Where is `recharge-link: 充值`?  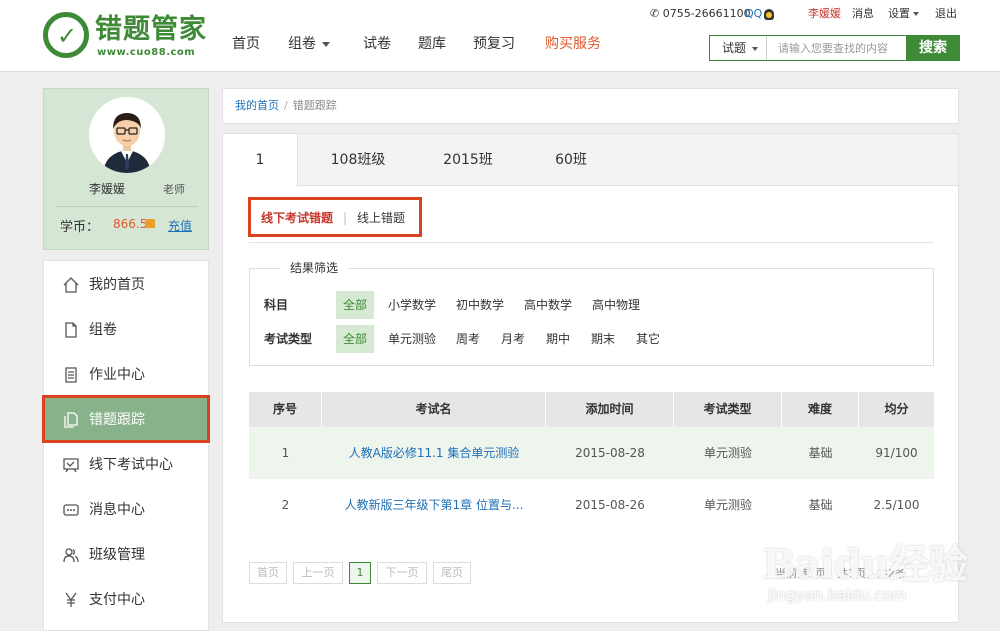
recharge-link: 充值 is located at coordinates (180, 225).